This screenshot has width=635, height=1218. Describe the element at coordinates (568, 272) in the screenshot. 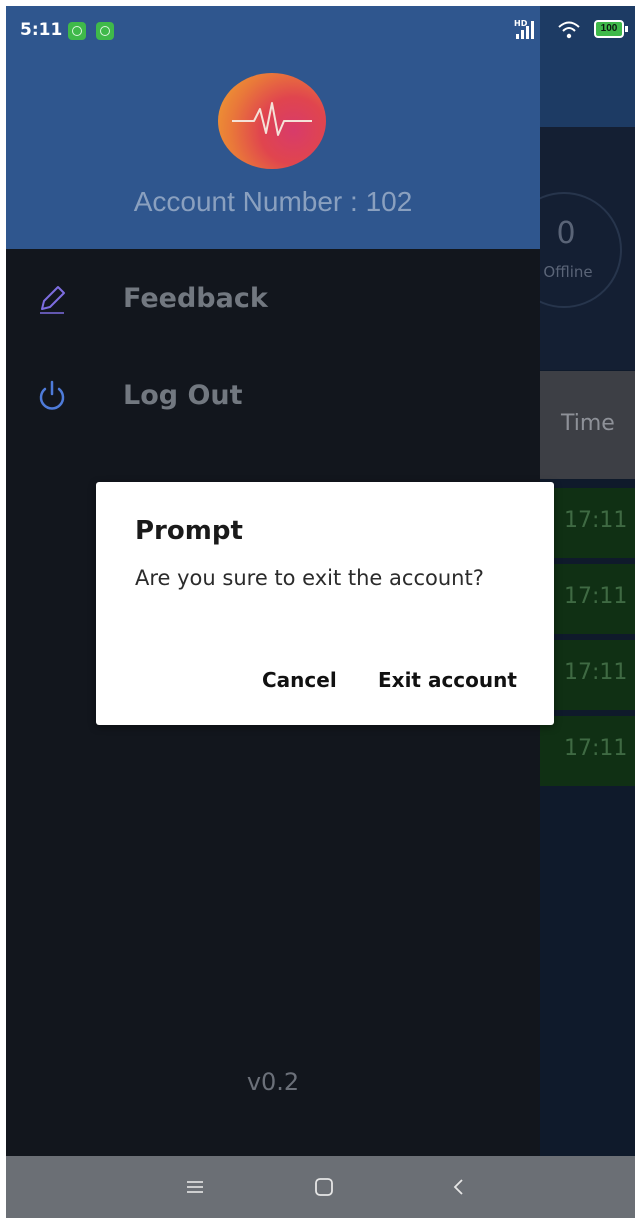

I see `offline-label: Offline` at that location.